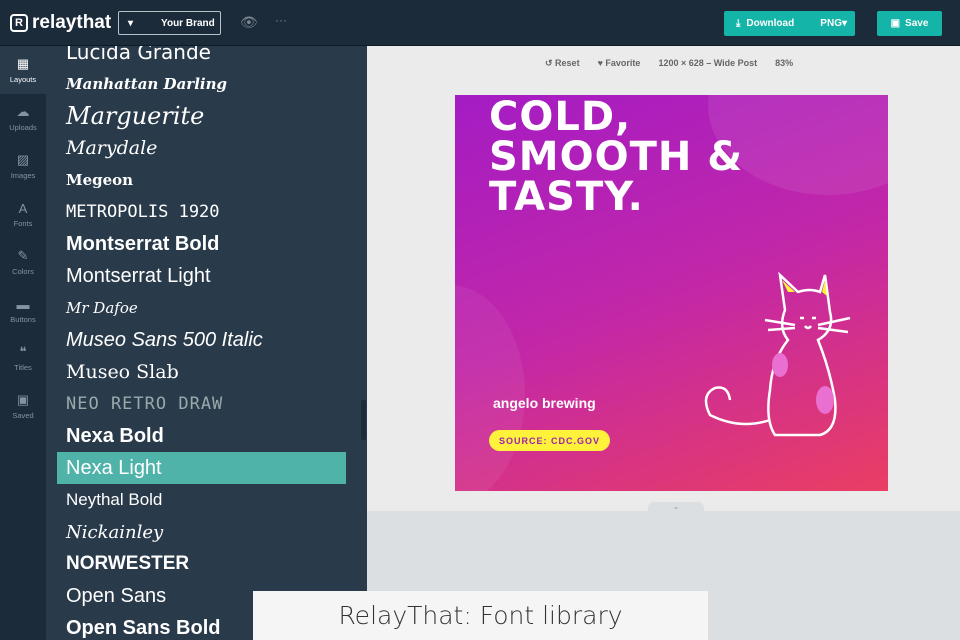  I want to click on sidebar-item-saved: ▣ Saved, so click(23, 406).